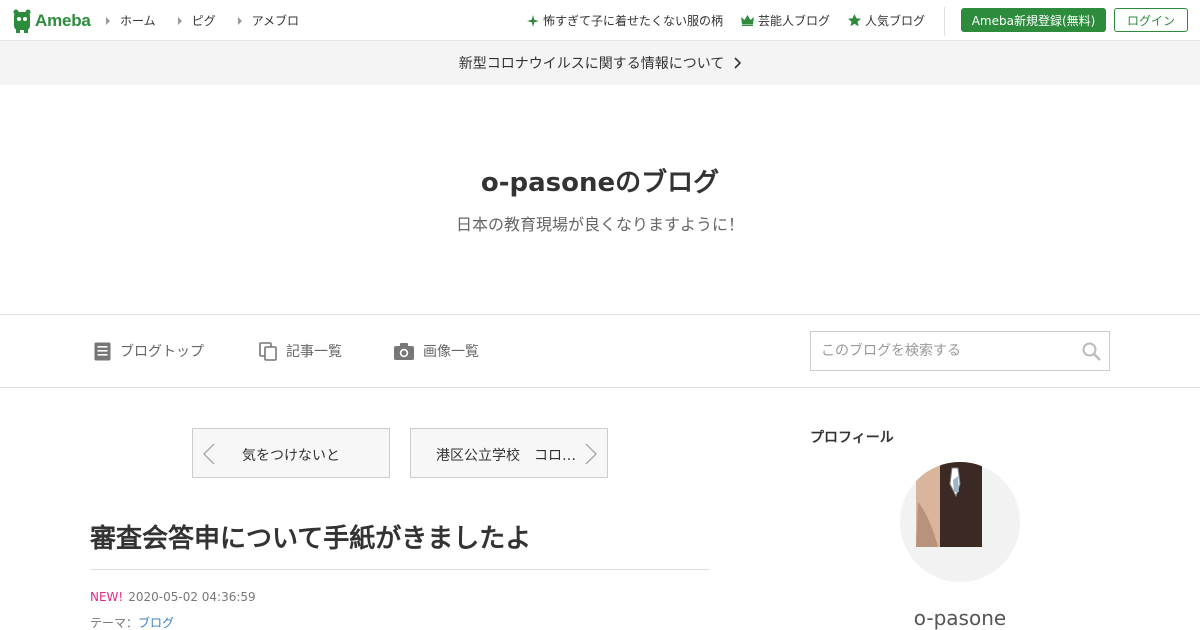 The height and width of the screenshot is (630, 1200). Describe the element at coordinates (941, 351) in the screenshot. I see `blog-search-input` at that location.